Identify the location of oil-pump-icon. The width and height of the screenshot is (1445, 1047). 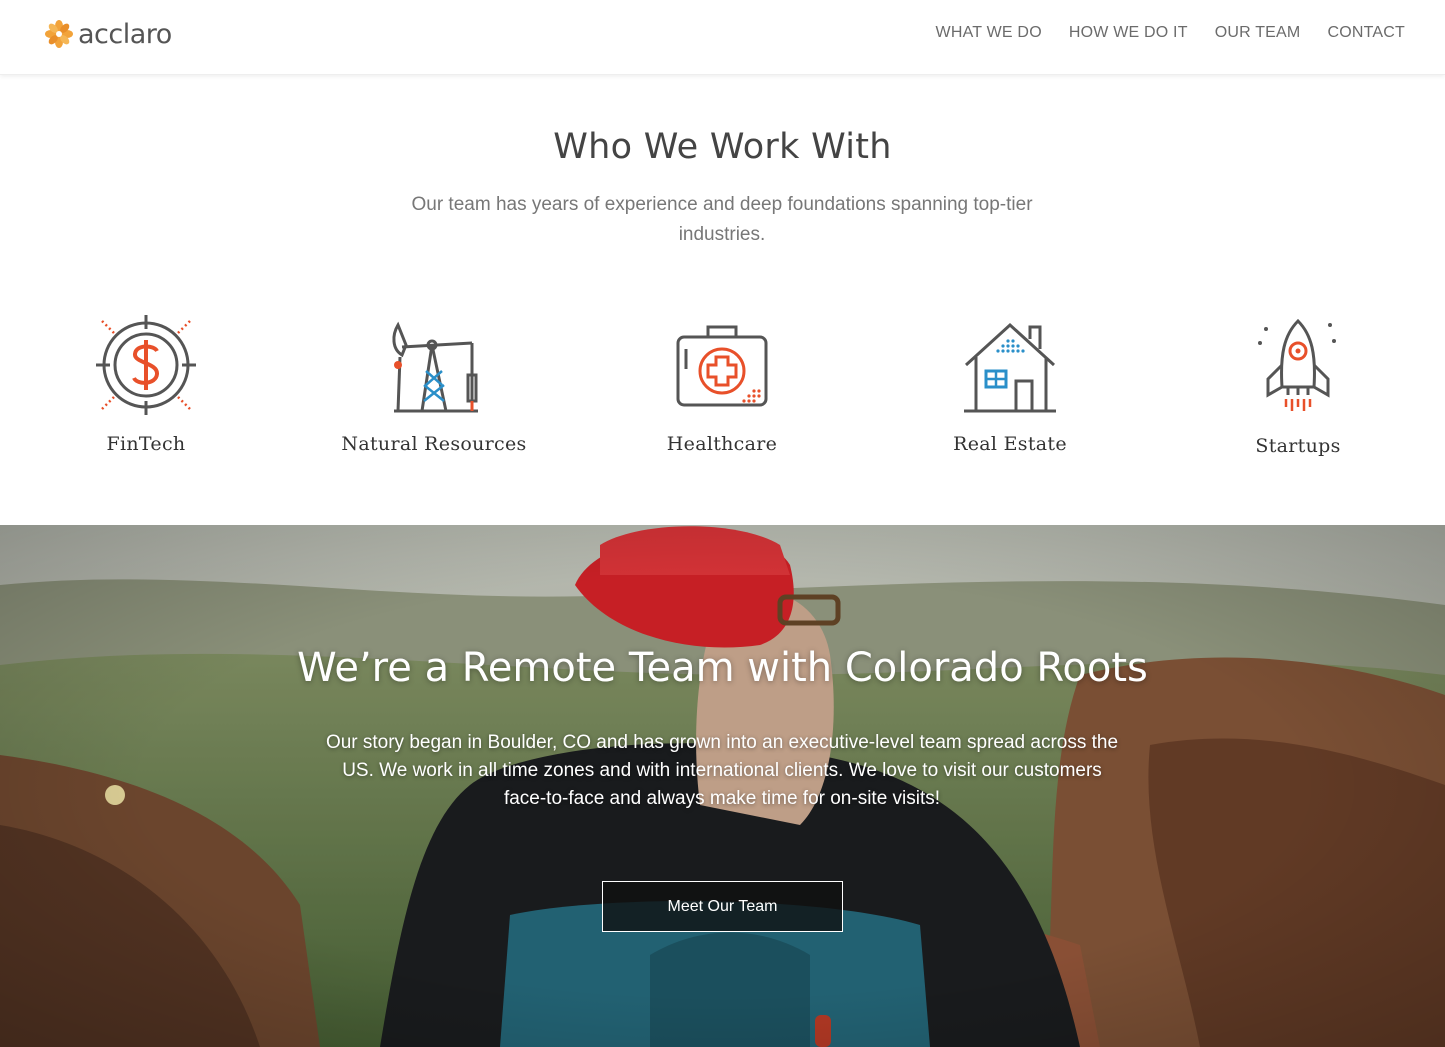
(435, 367).